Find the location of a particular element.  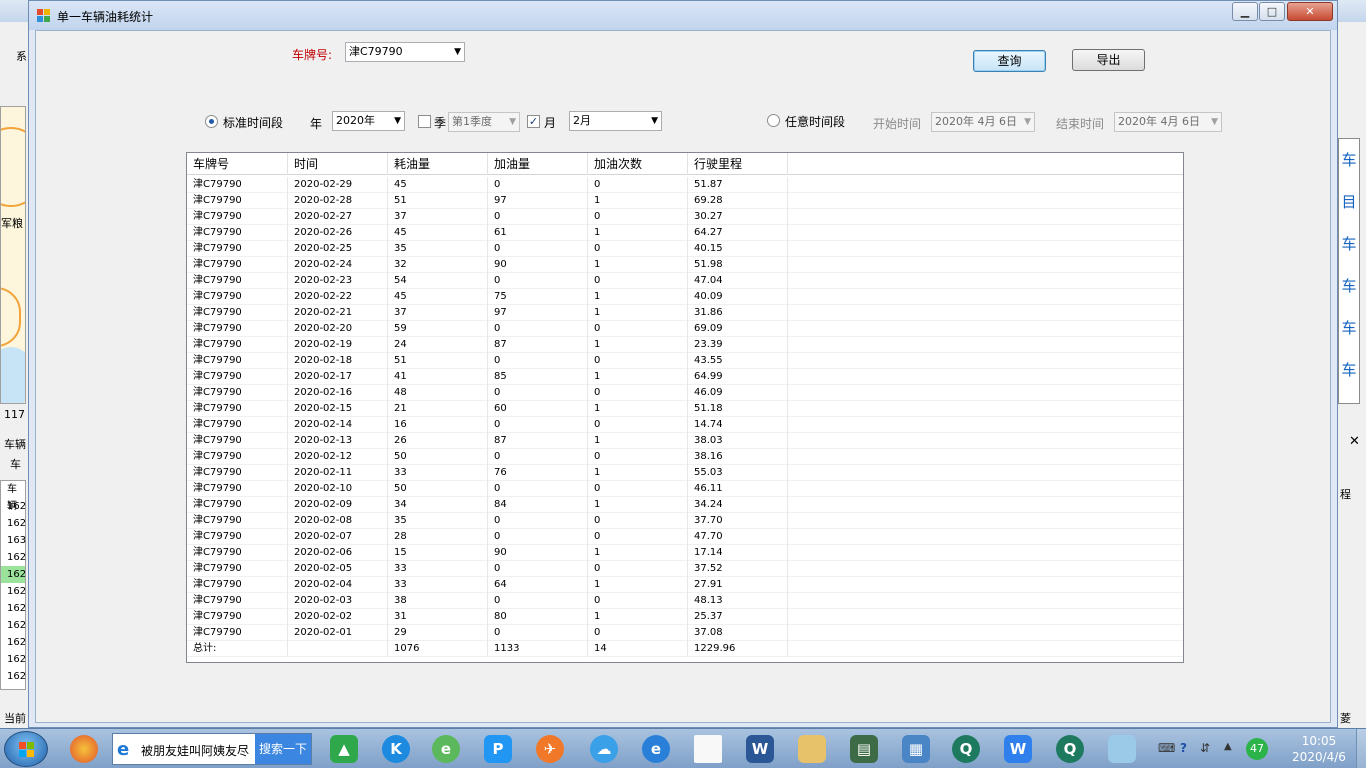

table-row: 津C79790 2020-02-15 21 60 1 51.18 is located at coordinates (685, 409).